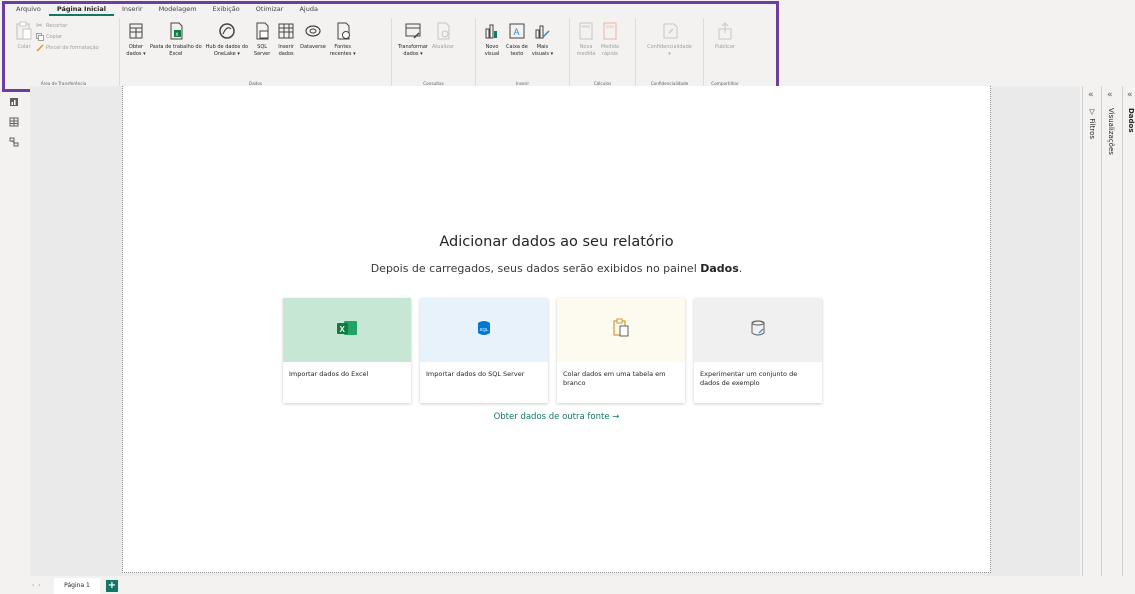 The height and width of the screenshot is (594, 1135). I want to click on new-measure-button: Nova medida, so click(586, 39).